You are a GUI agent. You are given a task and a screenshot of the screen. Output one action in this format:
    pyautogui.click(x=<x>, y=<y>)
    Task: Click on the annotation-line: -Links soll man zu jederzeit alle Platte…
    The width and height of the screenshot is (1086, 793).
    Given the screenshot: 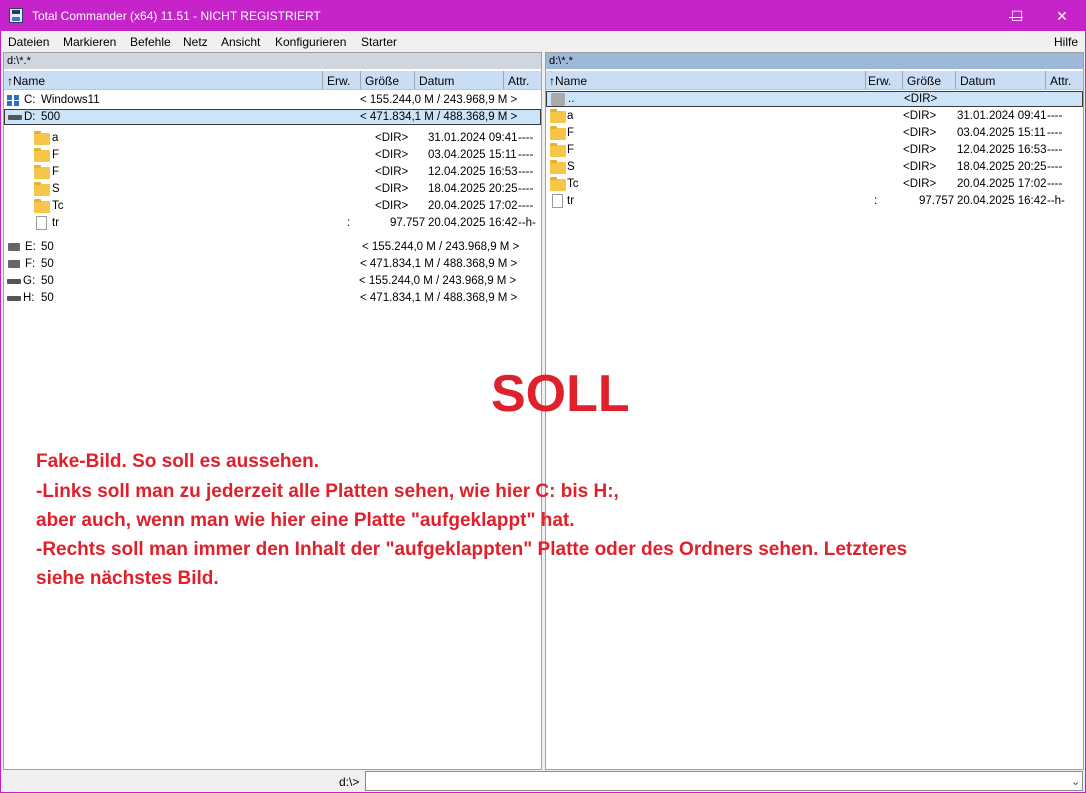 What is the action you would take?
    pyautogui.click(x=327, y=491)
    